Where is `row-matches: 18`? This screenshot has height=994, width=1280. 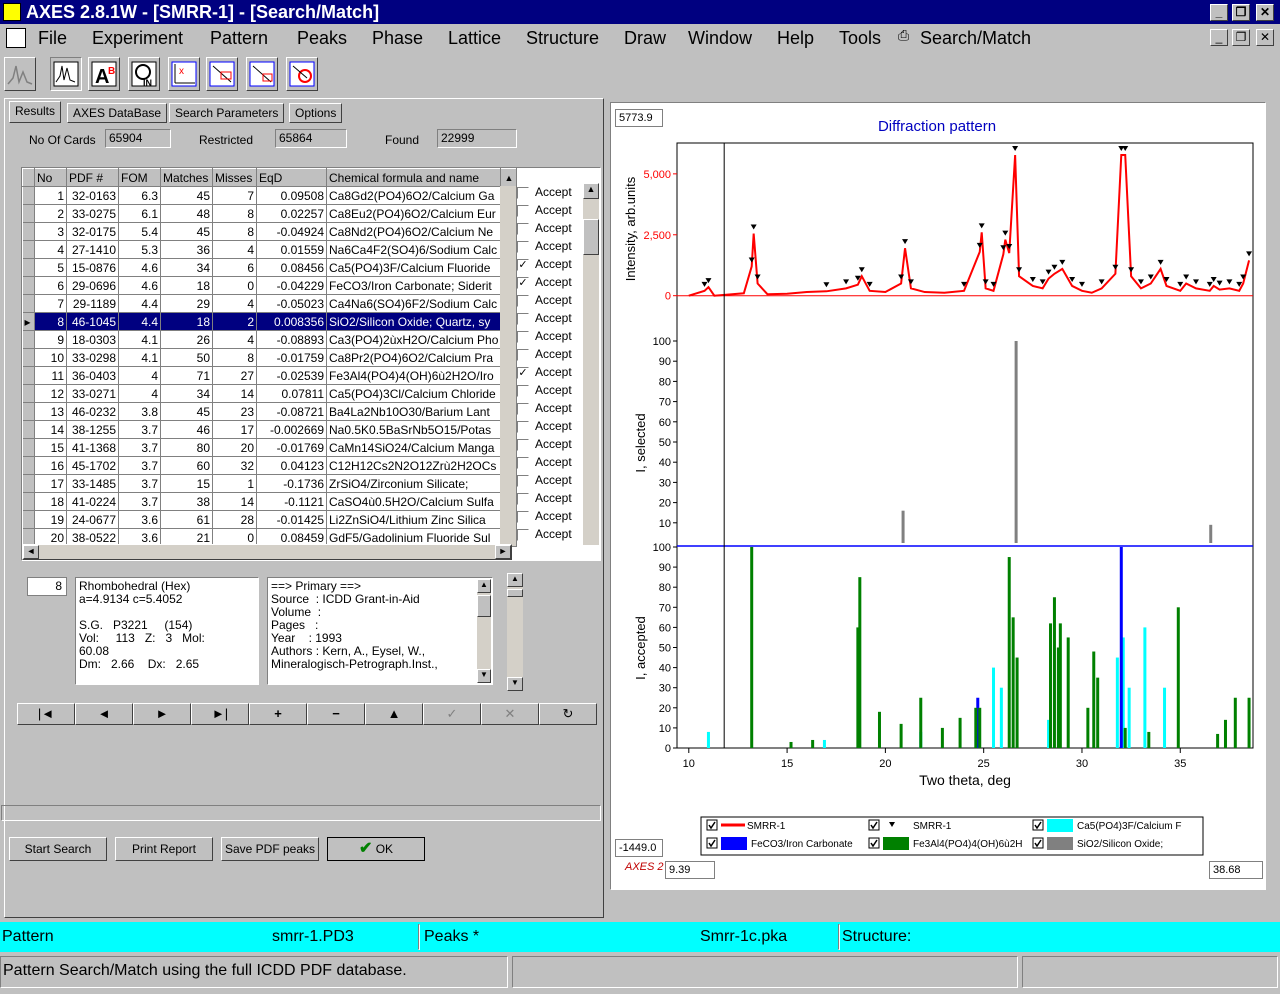 row-matches: 18 is located at coordinates (186, 285).